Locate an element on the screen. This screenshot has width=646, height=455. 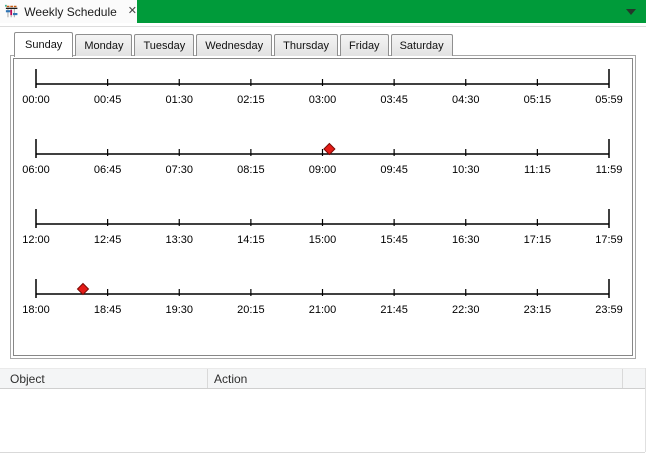
tab-wednesday: Wednesday is located at coordinates (234, 45).